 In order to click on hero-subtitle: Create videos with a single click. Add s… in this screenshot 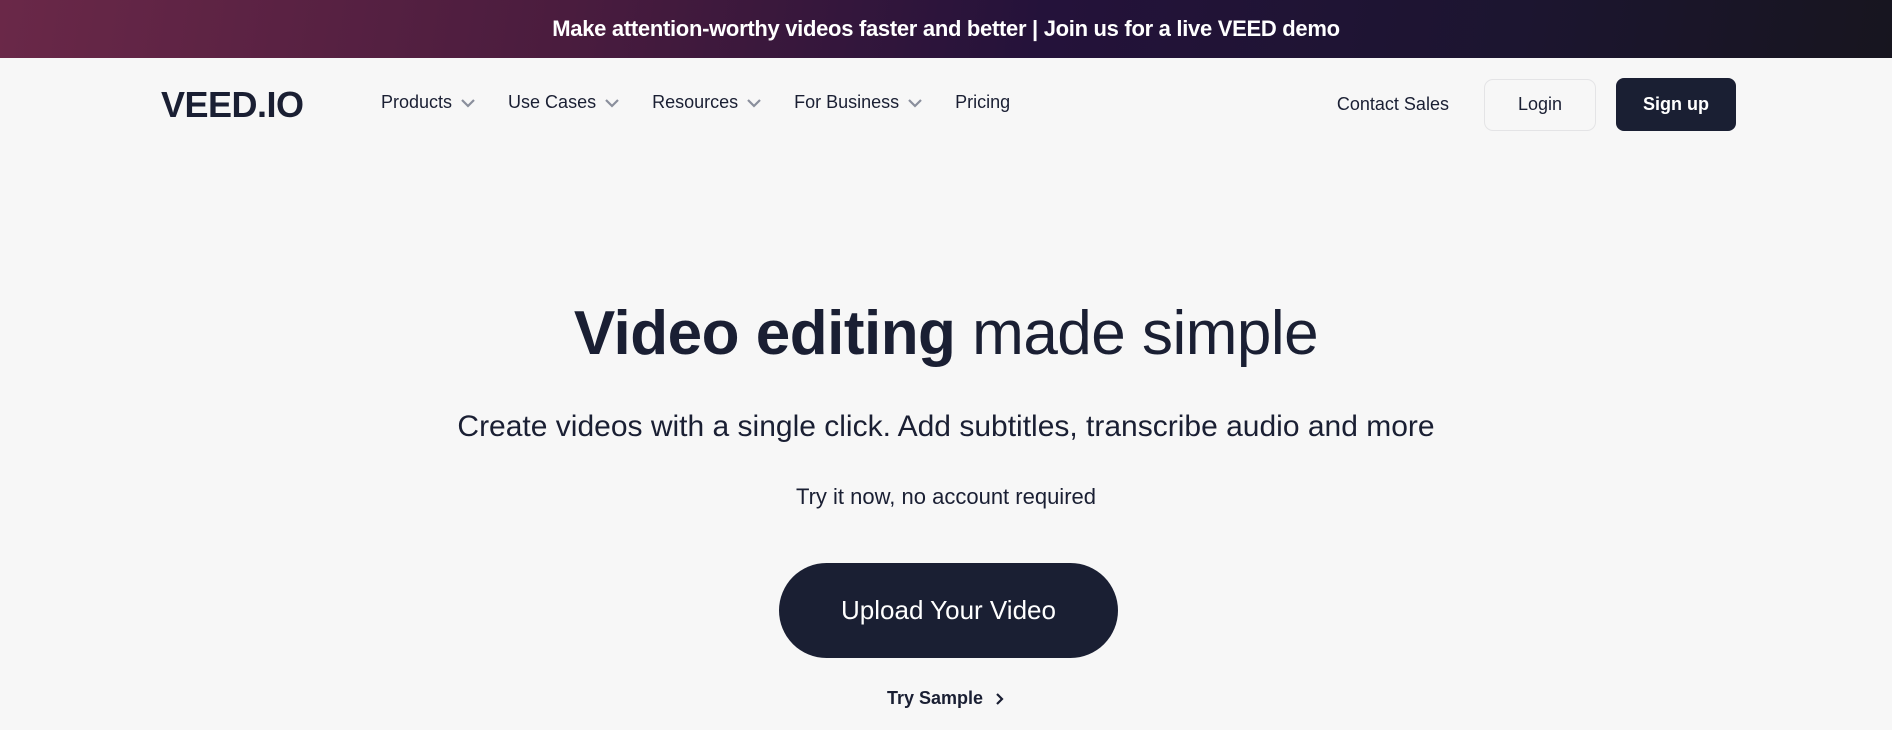, I will do `click(946, 426)`.